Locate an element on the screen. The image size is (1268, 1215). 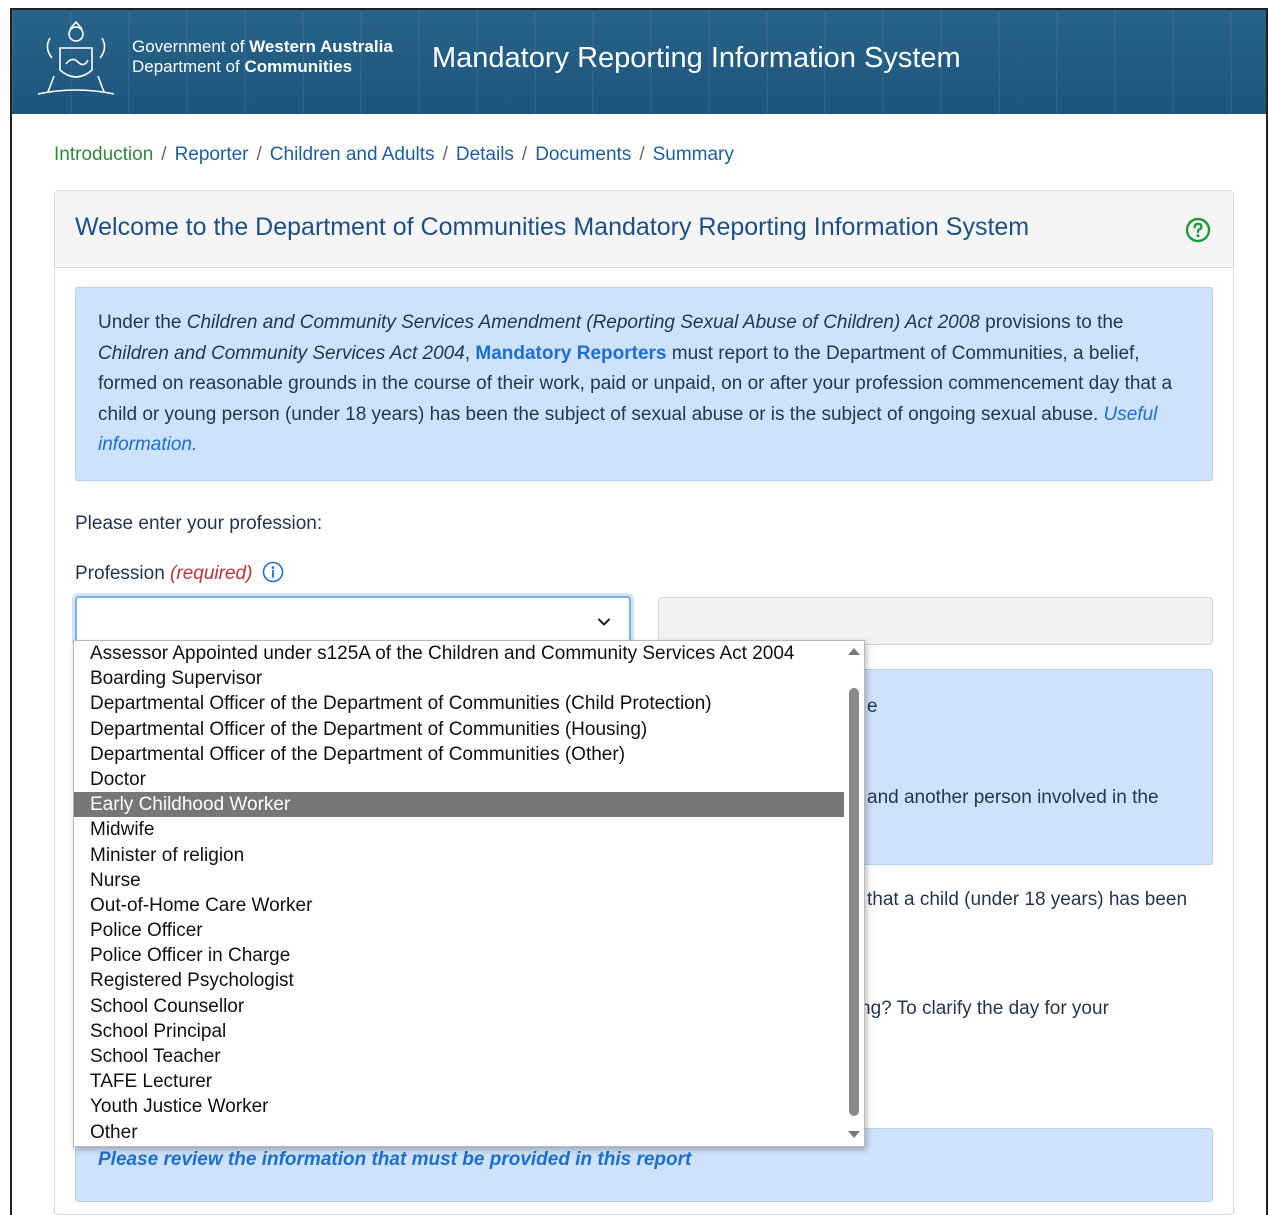
dropdown-scrollbar is located at coordinates (854, 893).